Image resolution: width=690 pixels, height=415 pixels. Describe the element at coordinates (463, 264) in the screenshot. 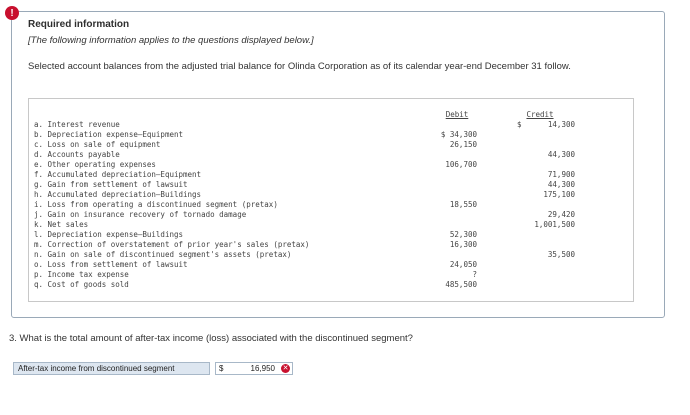

I see `debit-value: 24,050` at that location.